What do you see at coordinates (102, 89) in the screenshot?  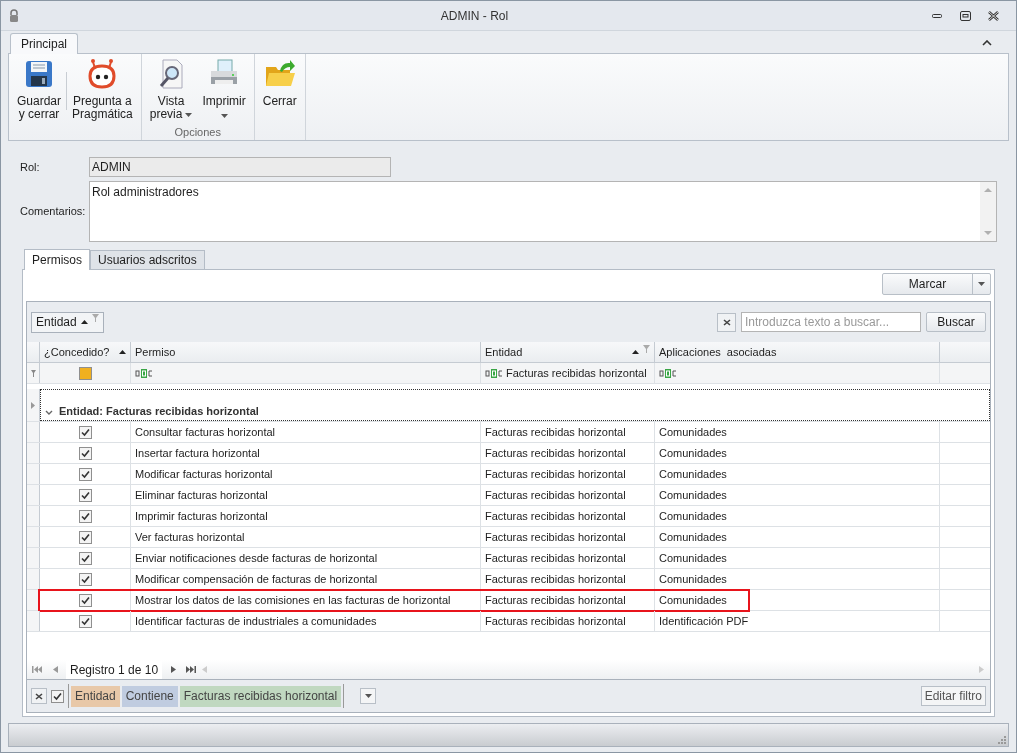 I see `ribbon-button: Pregunta a Pragmática` at bounding box center [102, 89].